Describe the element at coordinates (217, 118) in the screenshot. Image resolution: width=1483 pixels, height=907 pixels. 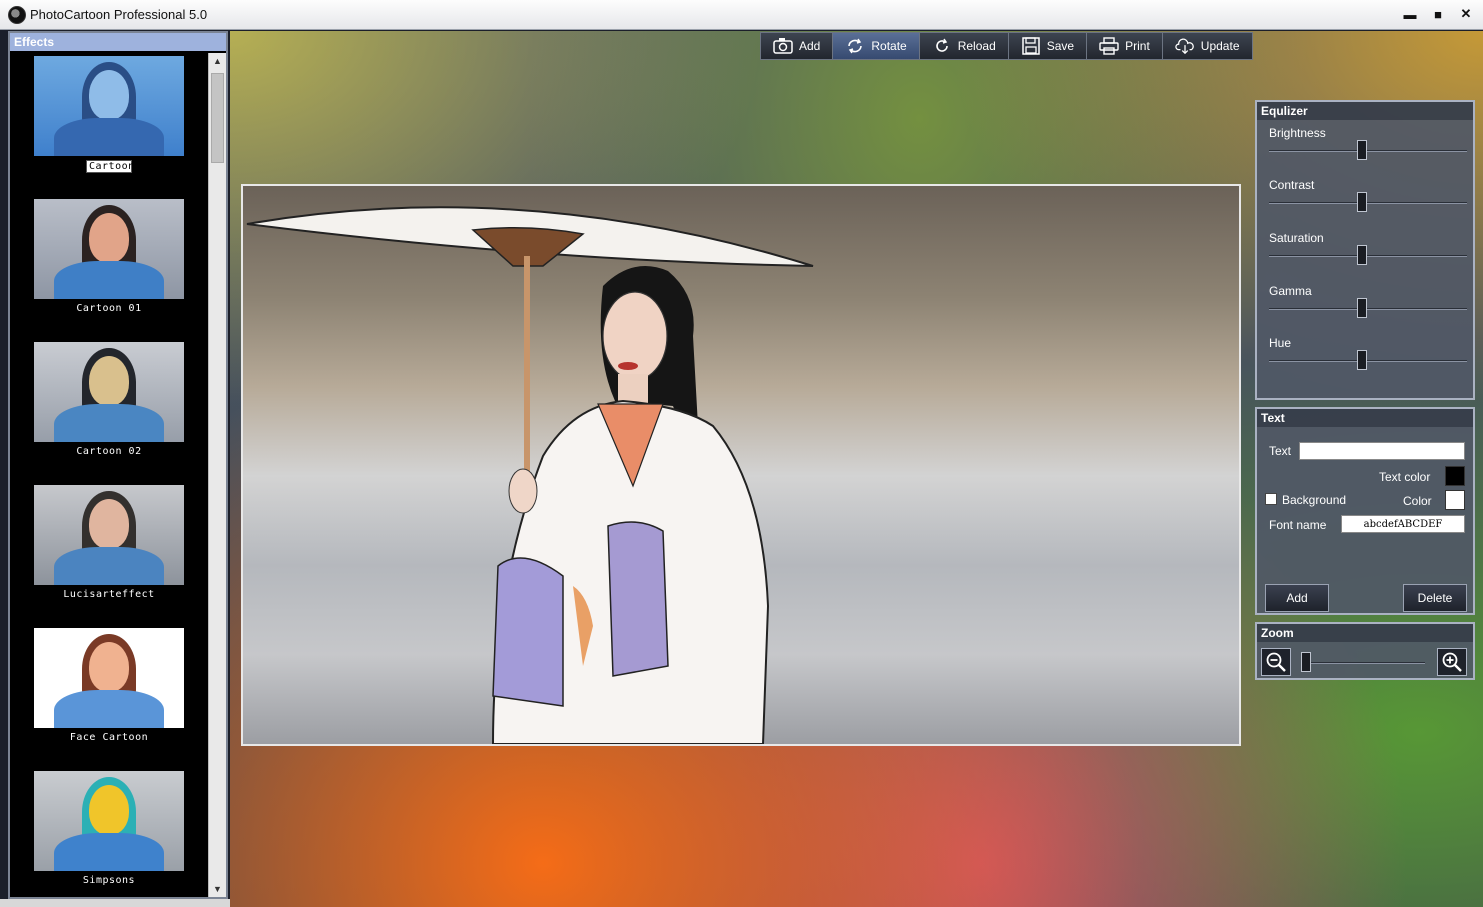
I see `scroll-thumb` at that location.